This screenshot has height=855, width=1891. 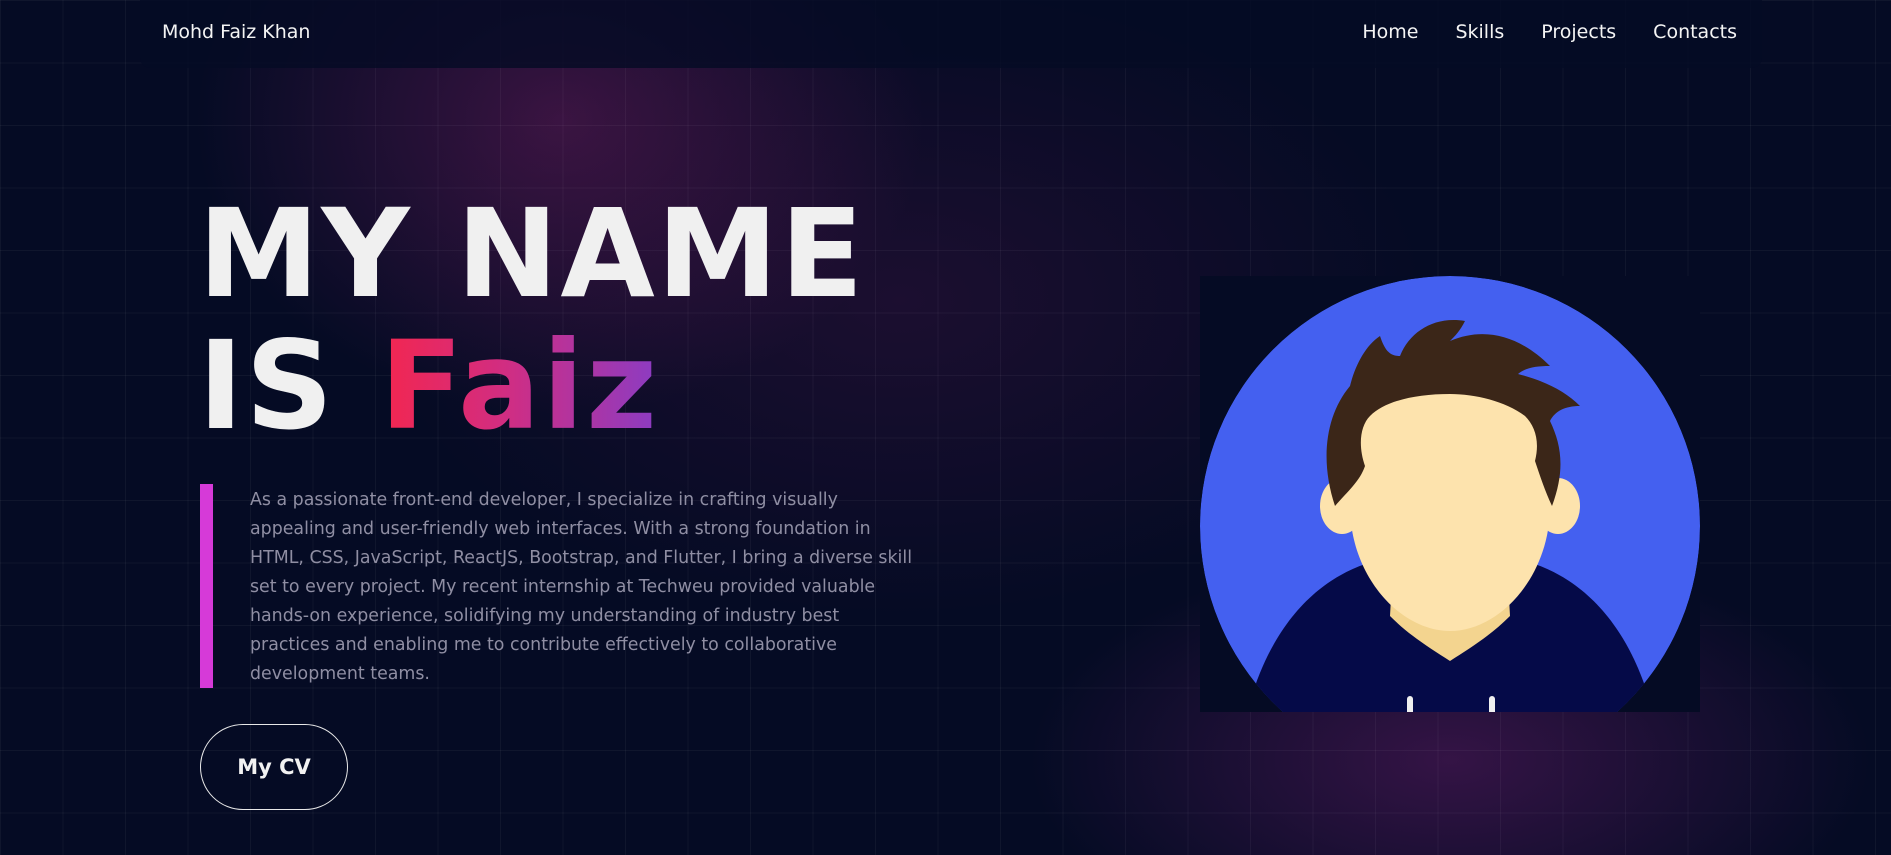 What do you see at coordinates (1479, 32) in the screenshot?
I see `nav-link-skills: Skills` at bounding box center [1479, 32].